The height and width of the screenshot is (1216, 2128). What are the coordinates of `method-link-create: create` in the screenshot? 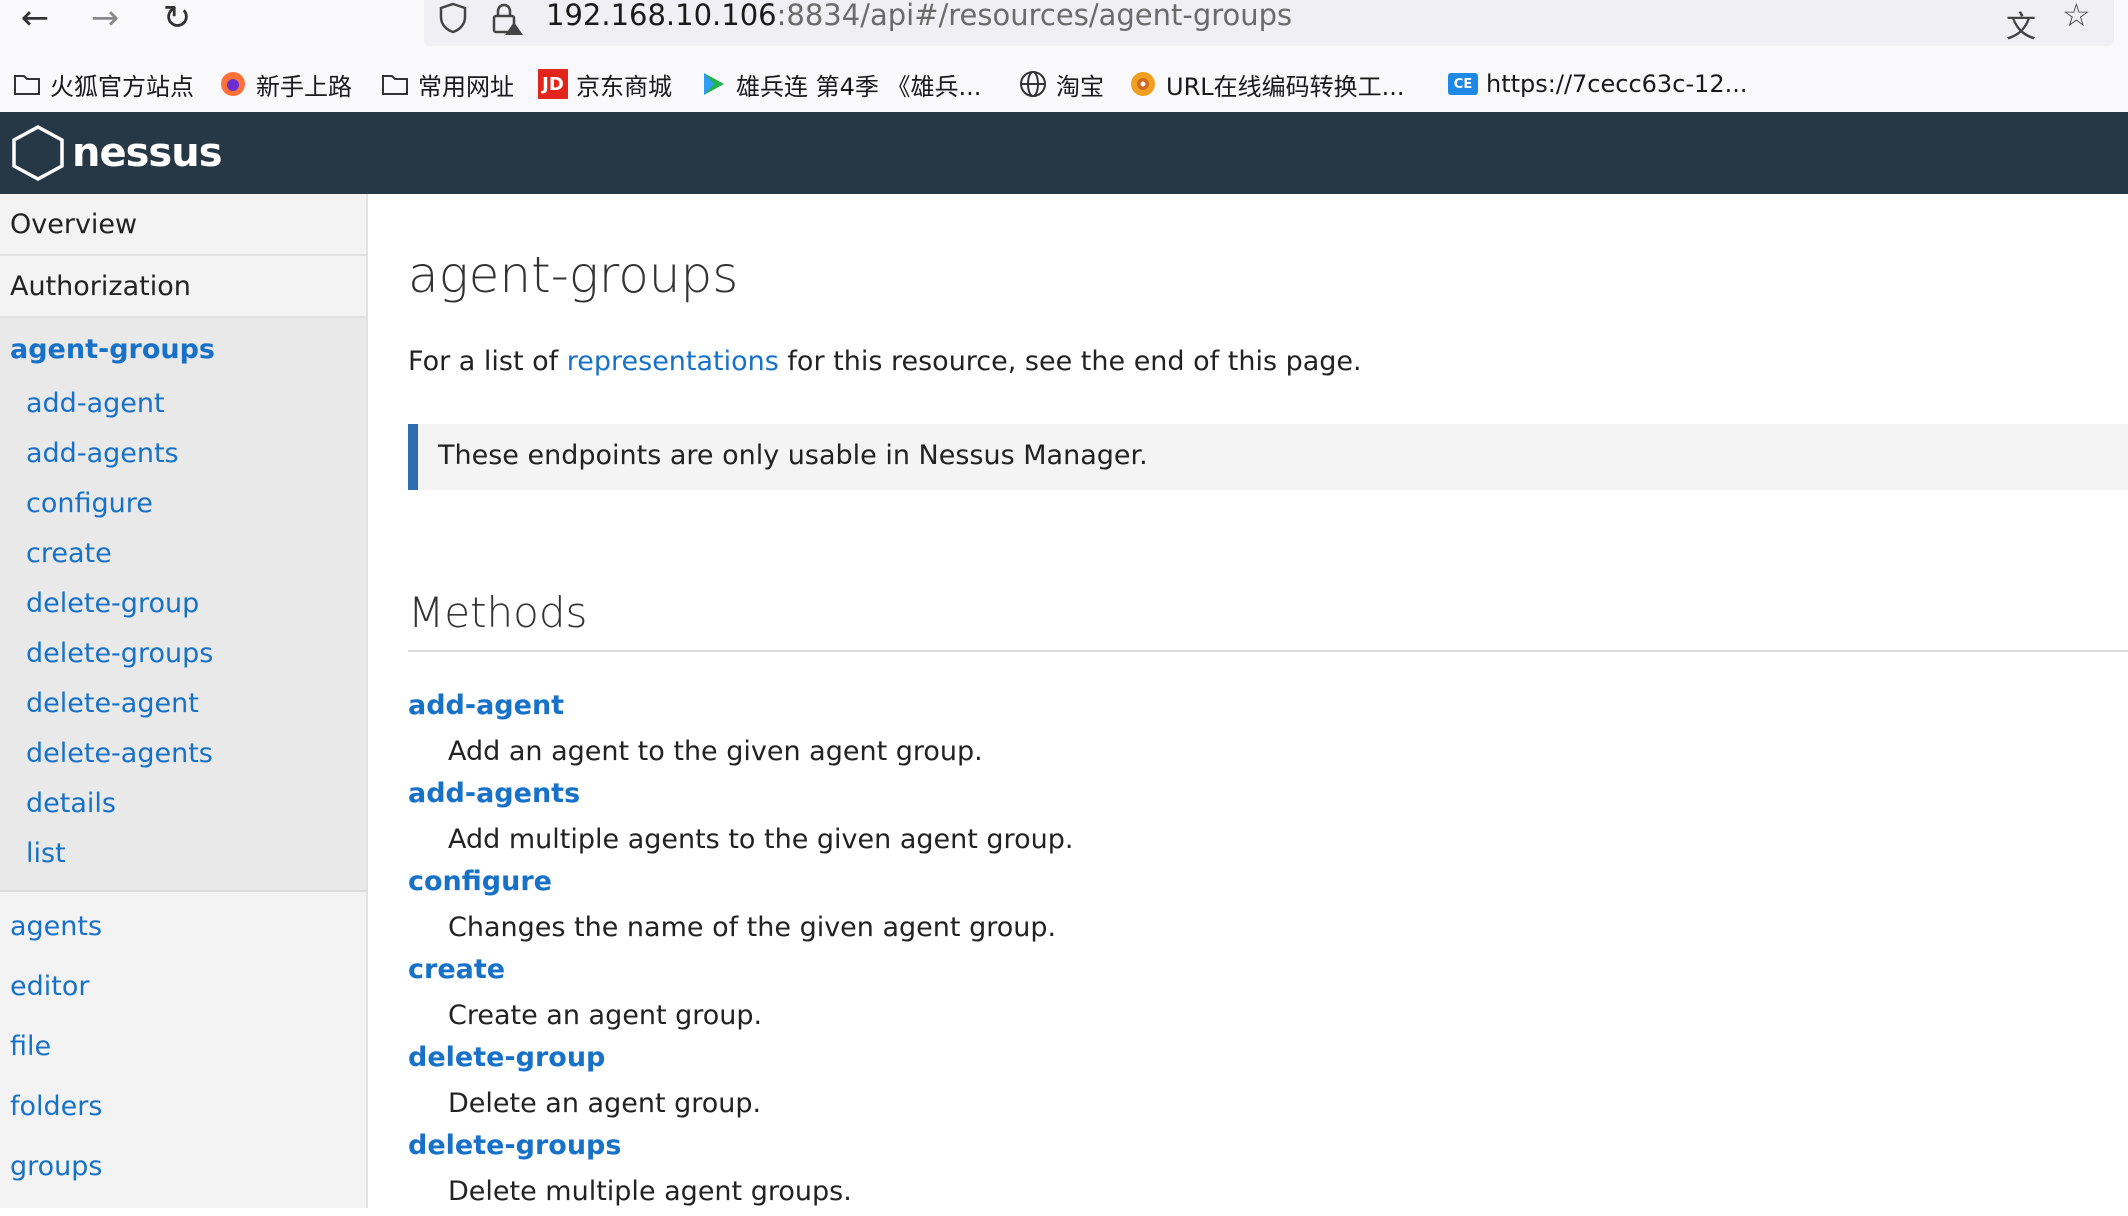 It's located at (1258, 974).